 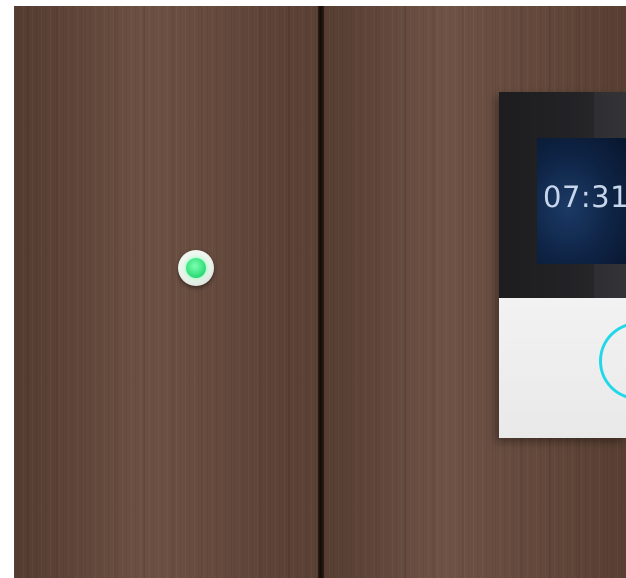 What do you see at coordinates (584, 197) in the screenshot?
I see `clock-time: 07:31` at bounding box center [584, 197].